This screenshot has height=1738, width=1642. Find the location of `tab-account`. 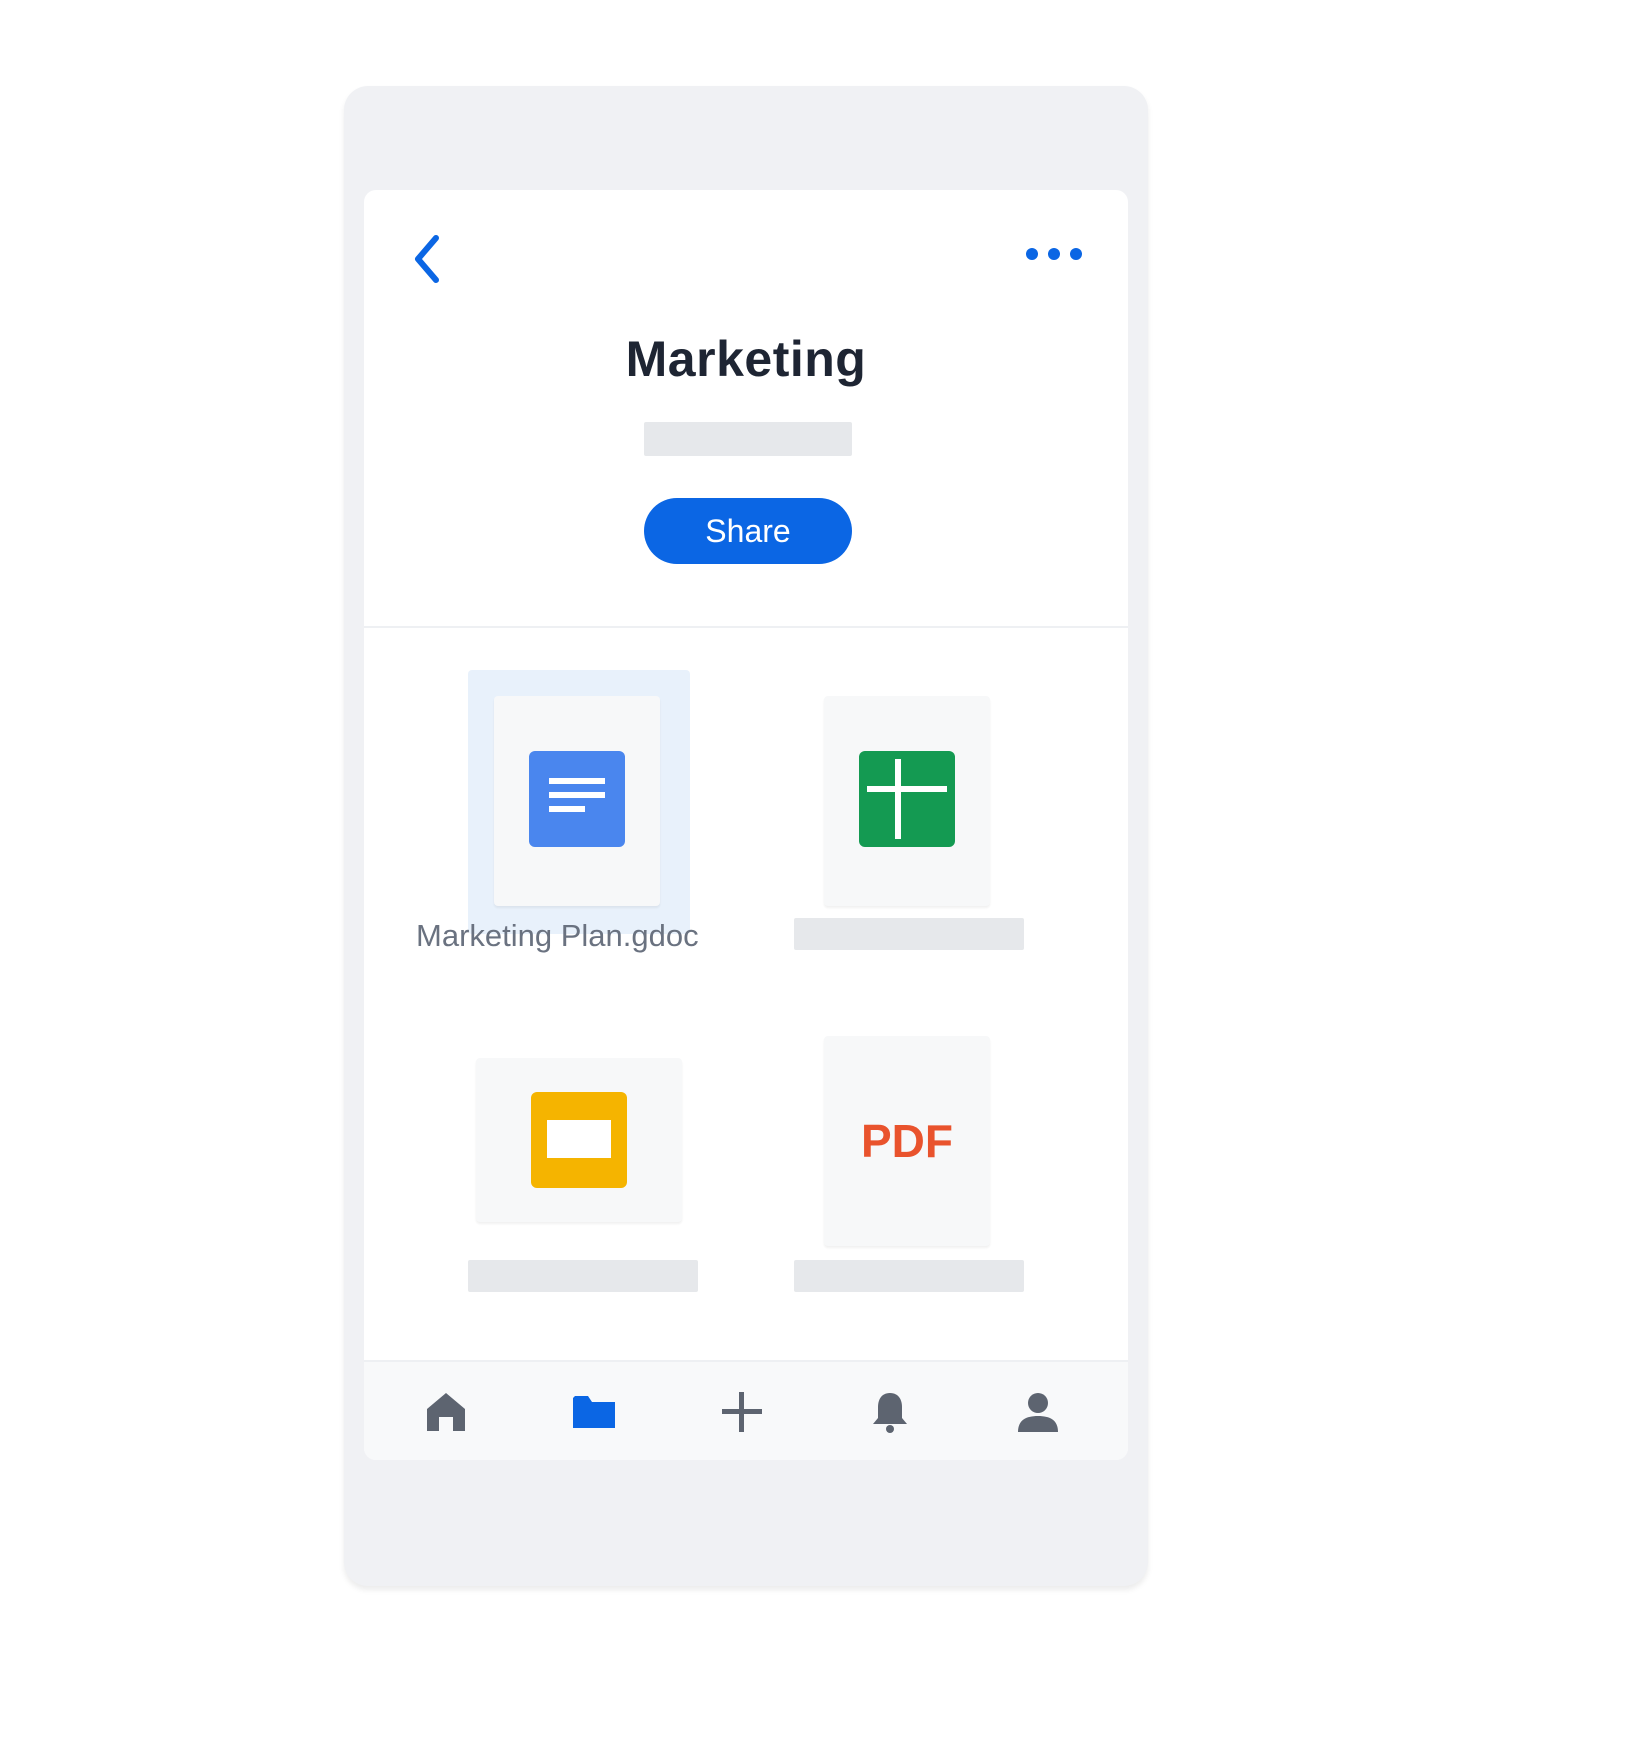

tab-account is located at coordinates (1038, 1411).